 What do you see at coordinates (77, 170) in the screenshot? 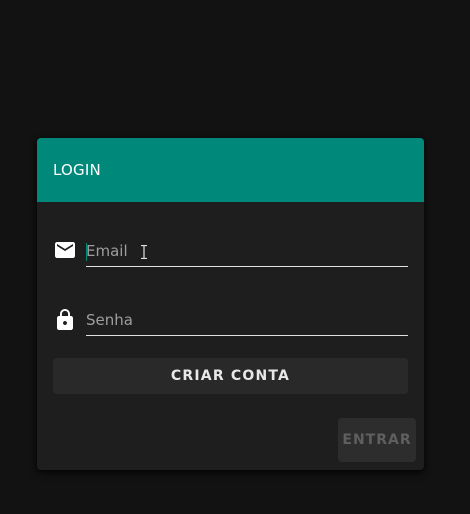
I see `card-title: LOGIN` at bounding box center [77, 170].